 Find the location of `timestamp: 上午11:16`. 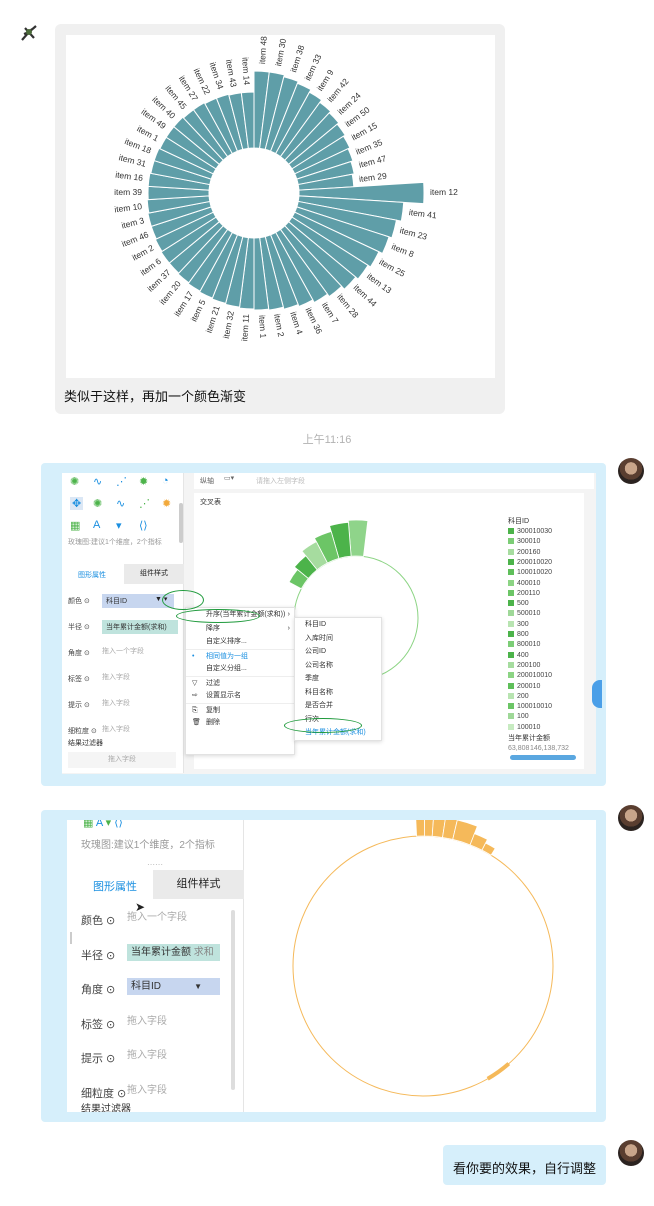

timestamp: 上午11:16 is located at coordinates (327, 440).